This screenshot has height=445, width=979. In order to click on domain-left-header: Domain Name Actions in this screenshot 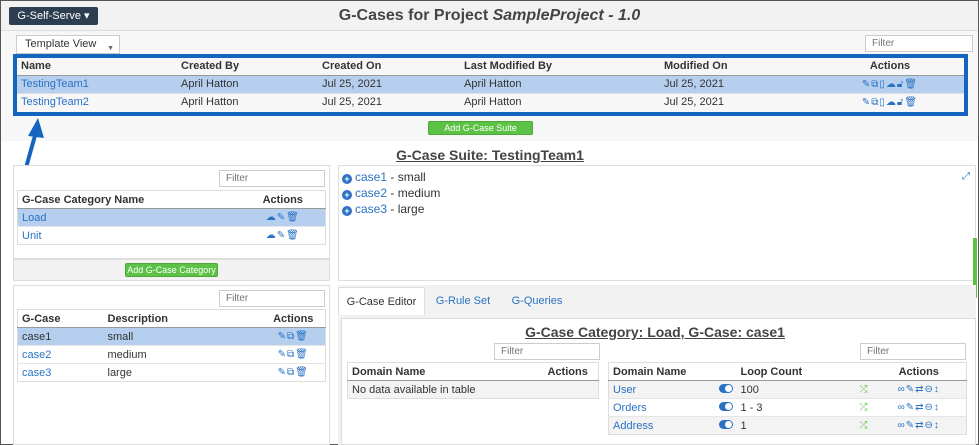, I will do `click(473, 371)`.